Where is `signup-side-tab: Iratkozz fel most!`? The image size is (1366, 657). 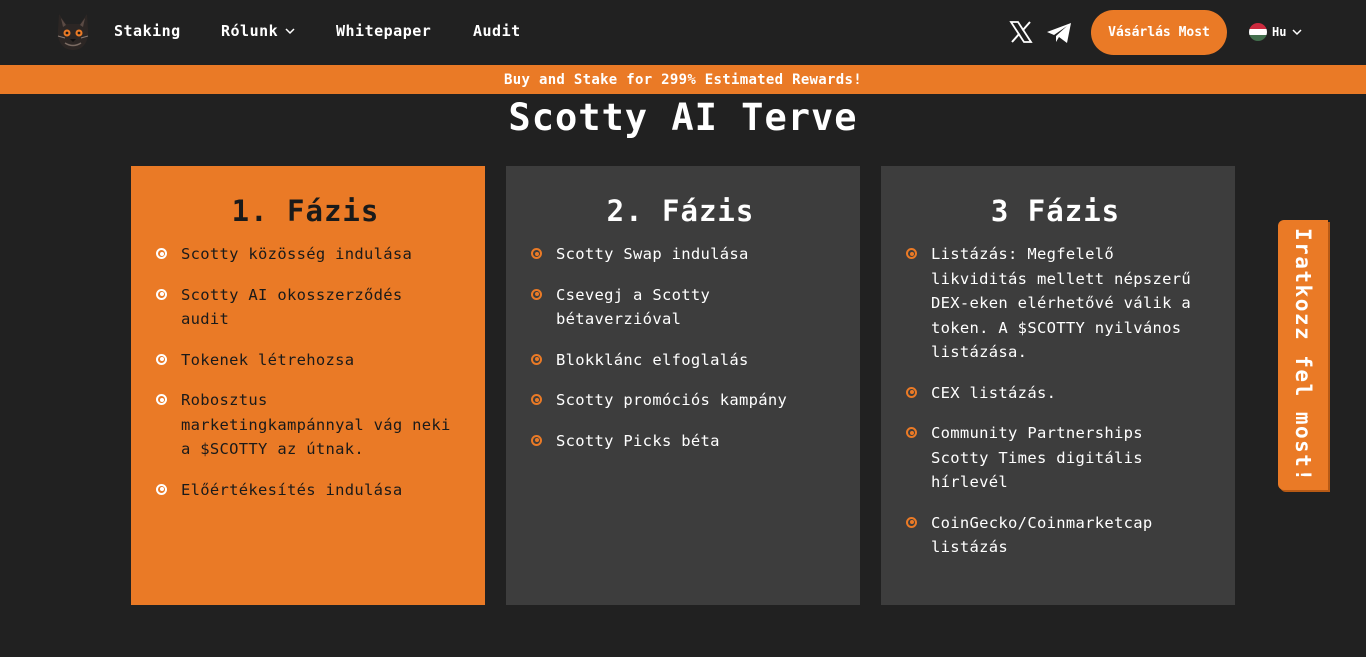
signup-side-tab: Iratkozz fel most! is located at coordinates (1303, 355).